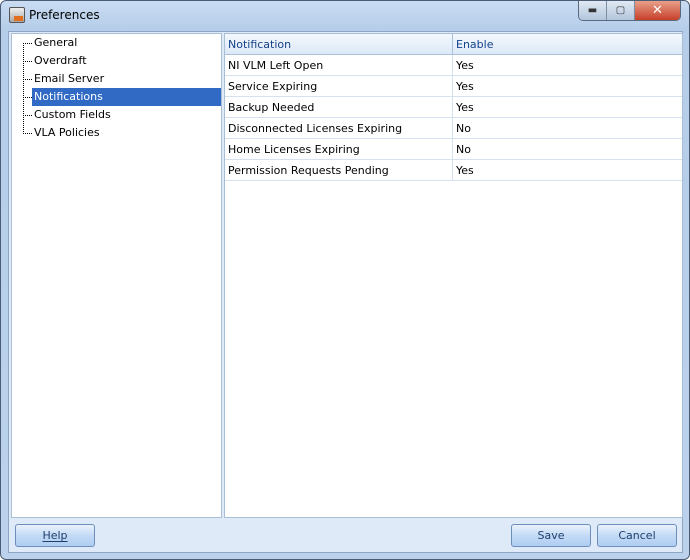 The width and height of the screenshot is (690, 560). I want to click on maximize-button: ▢, so click(621, 10).